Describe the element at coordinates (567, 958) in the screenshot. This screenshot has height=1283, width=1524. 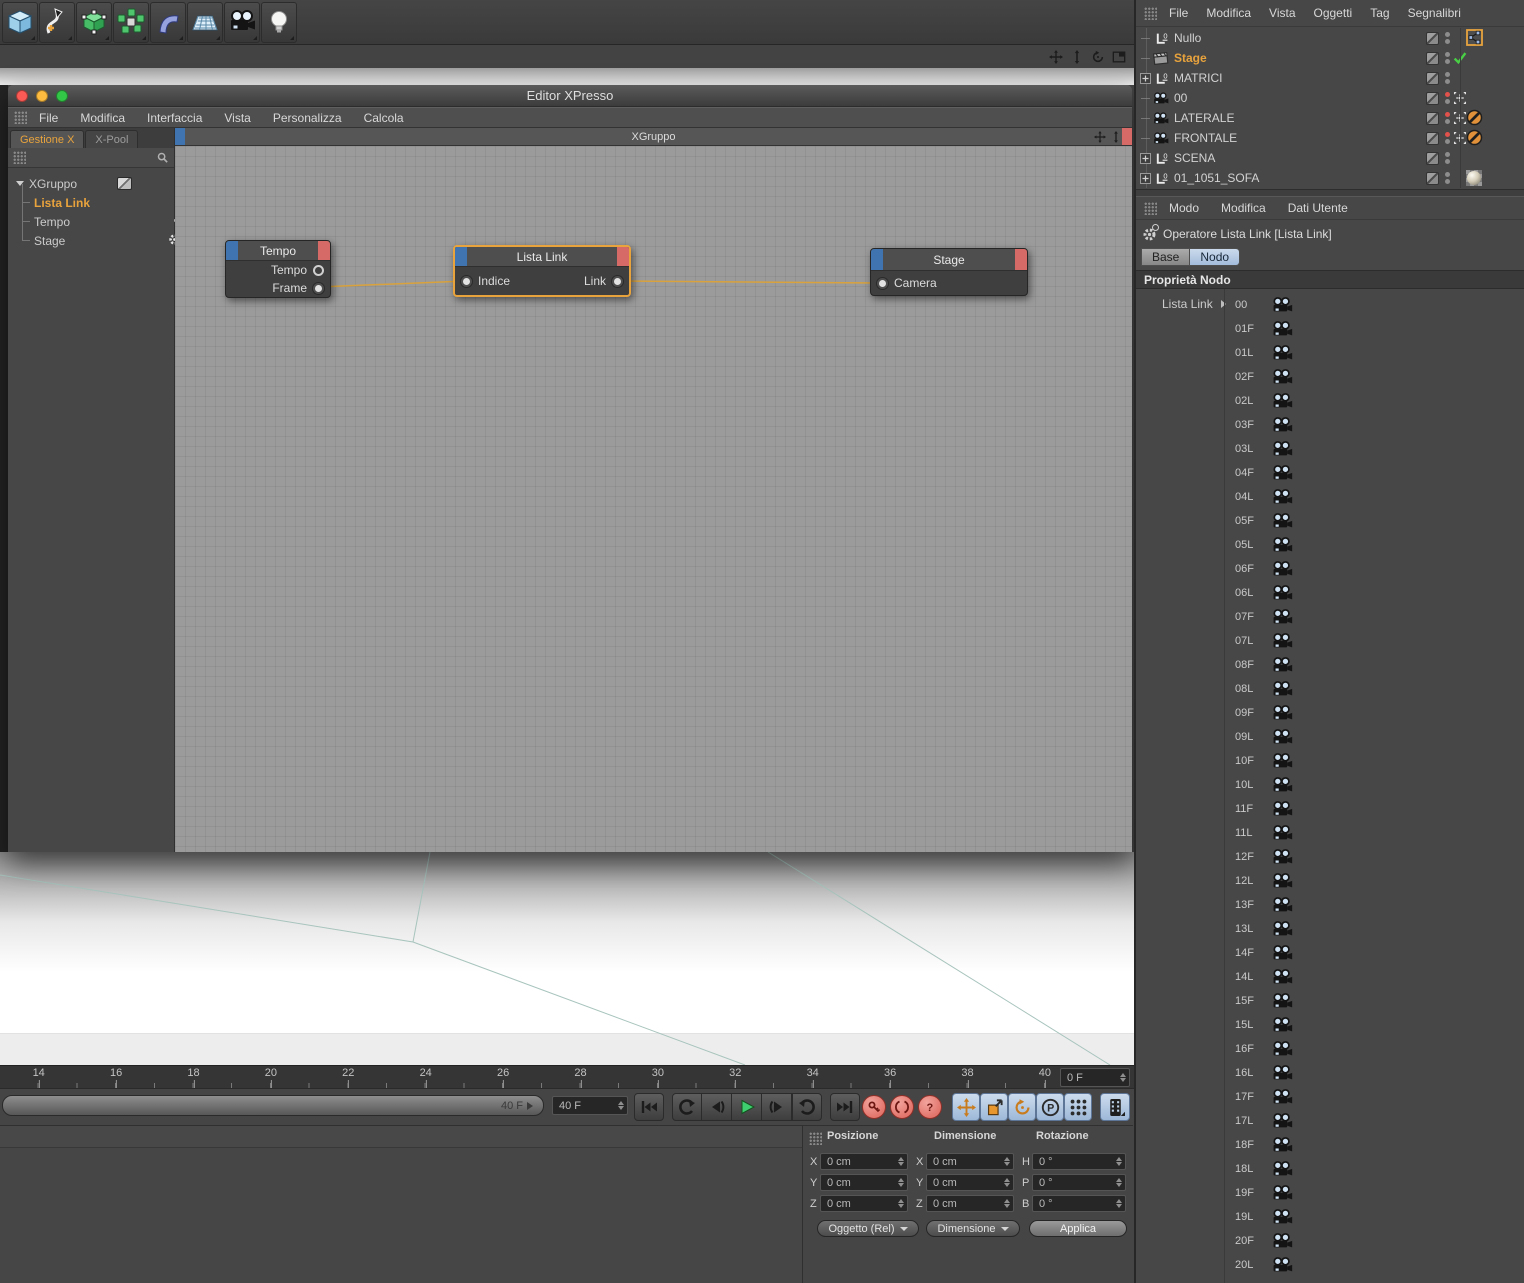
I see `viewport` at that location.